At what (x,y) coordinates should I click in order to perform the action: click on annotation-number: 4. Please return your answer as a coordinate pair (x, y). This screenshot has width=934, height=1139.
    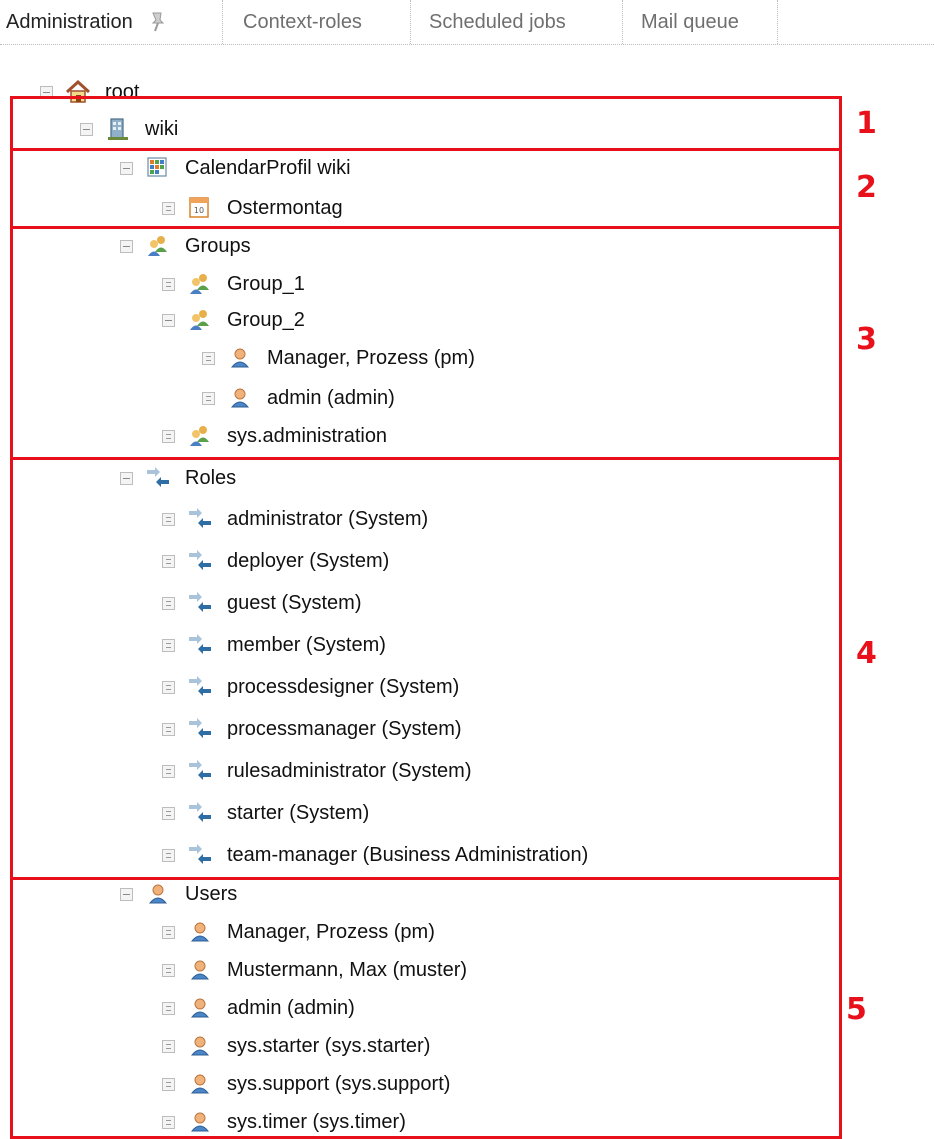
    Looking at the image, I should click on (866, 653).